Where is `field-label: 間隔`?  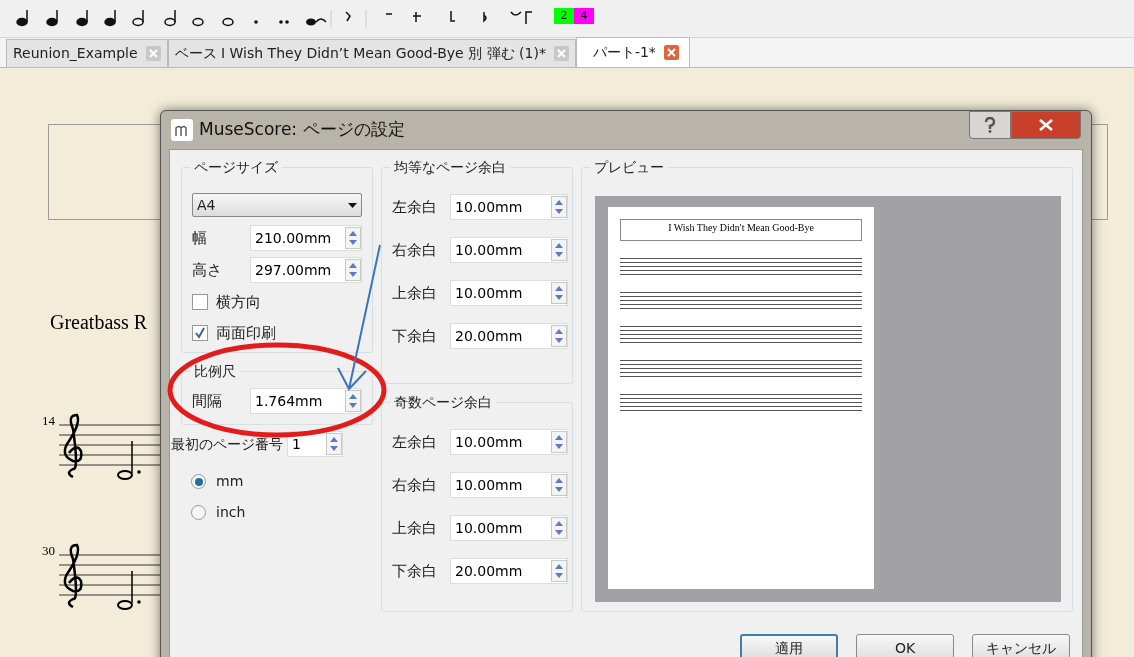 field-label: 間隔 is located at coordinates (207, 401).